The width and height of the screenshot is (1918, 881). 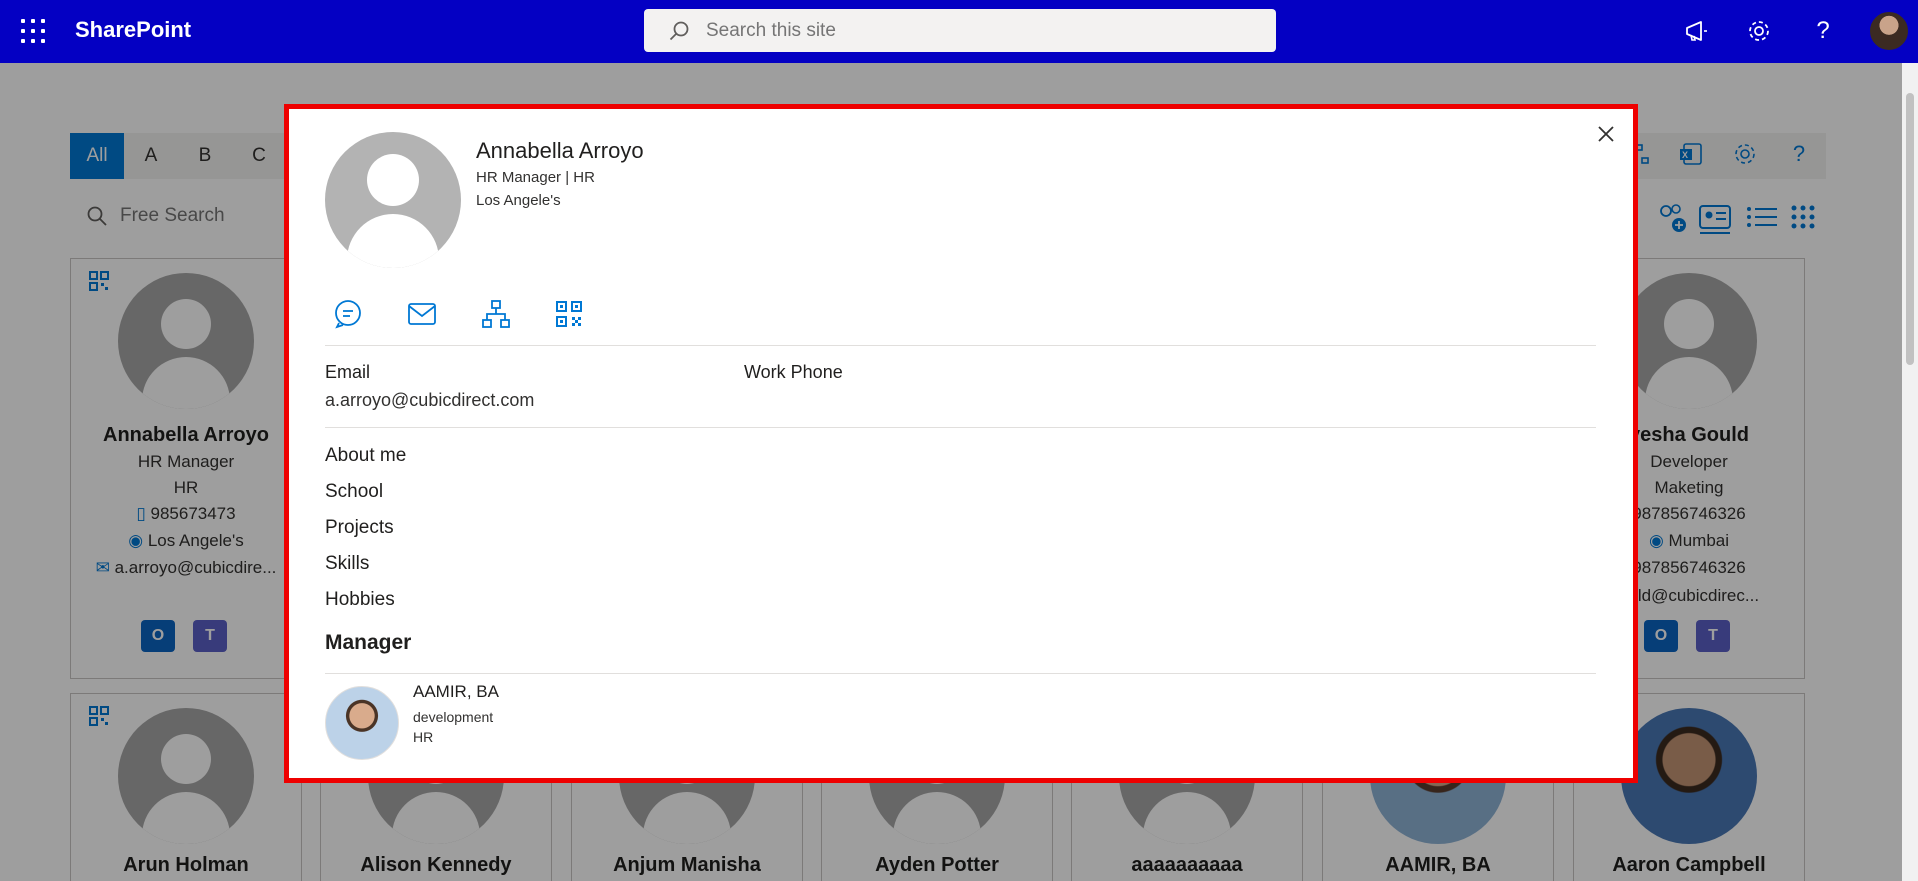 What do you see at coordinates (535, 177) in the screenshot?
I see `profile-subtitle: HR Manager | HR` at bounding box center [535, 177].